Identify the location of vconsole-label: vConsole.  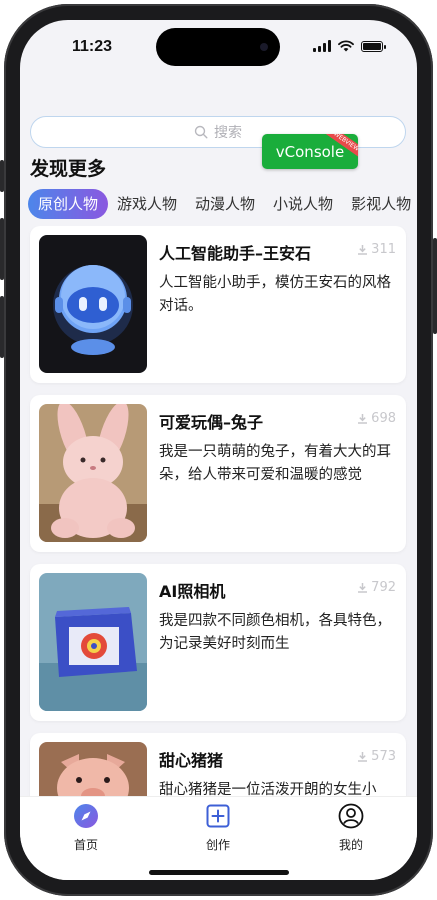
(310, 151).